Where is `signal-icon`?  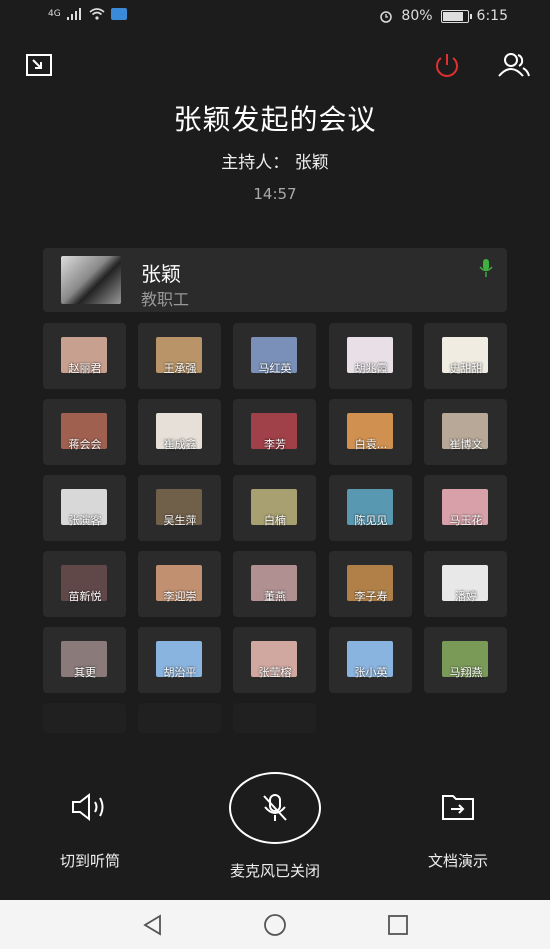
signal-icon is located at coordinates (73, 14).